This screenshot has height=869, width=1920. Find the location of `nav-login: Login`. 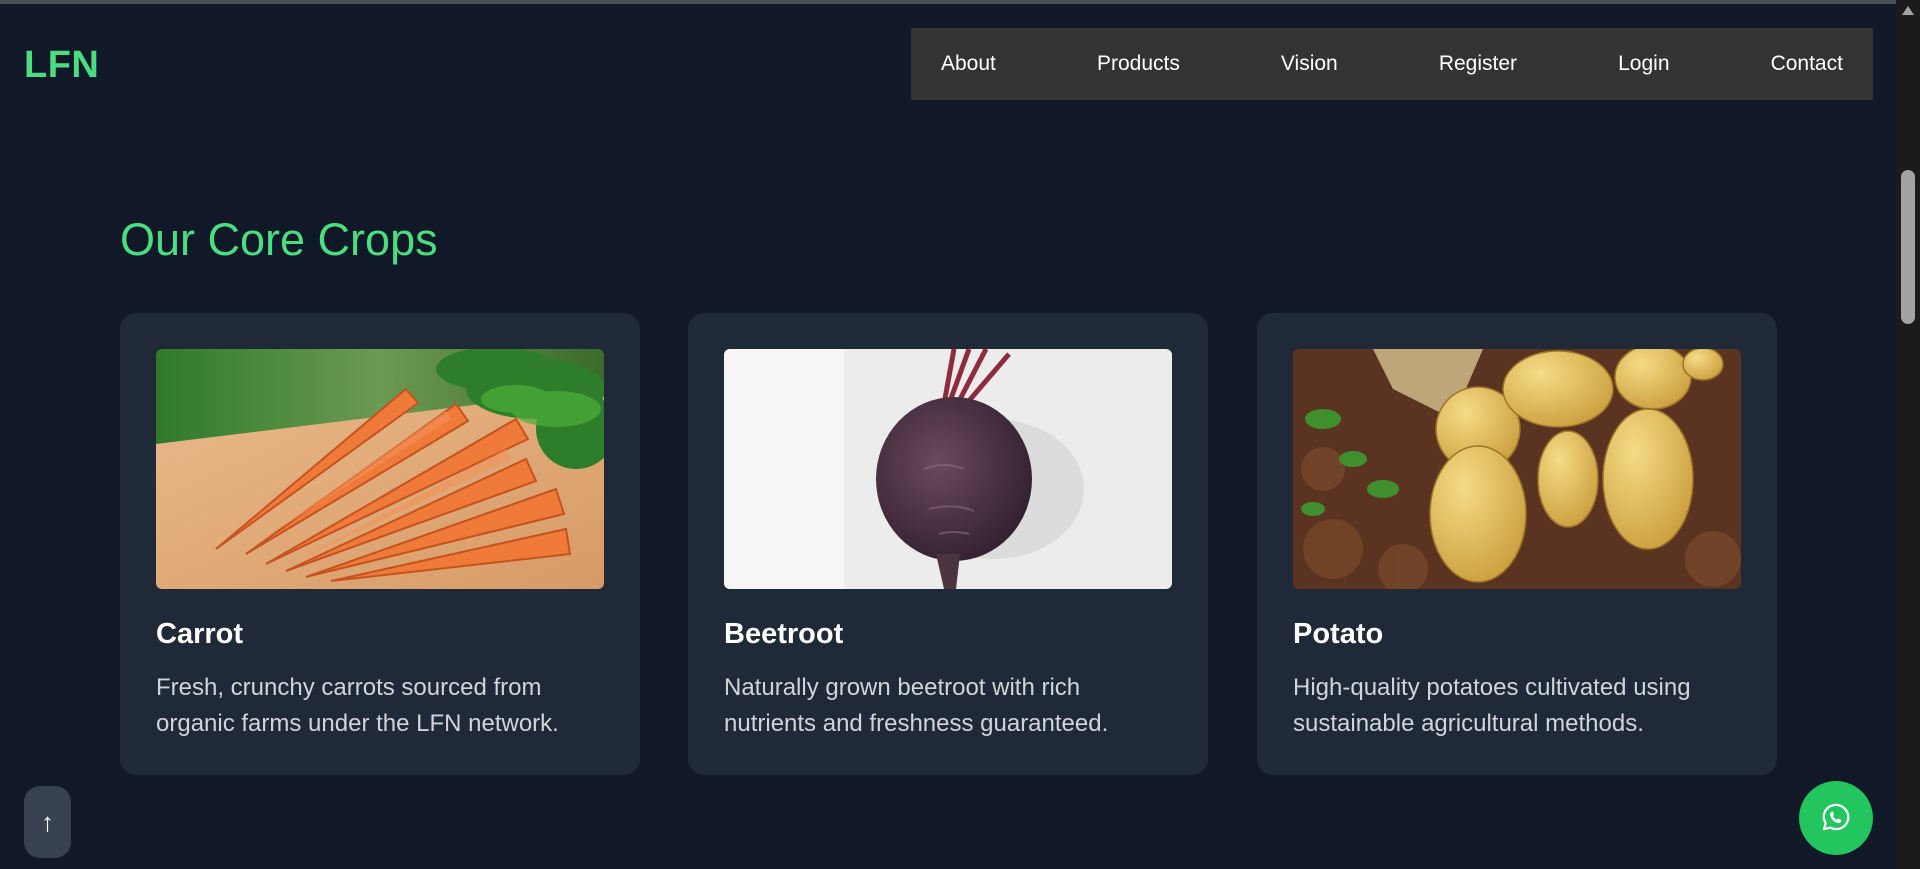

nav-login: Login is located at coordinates (1643, 64).